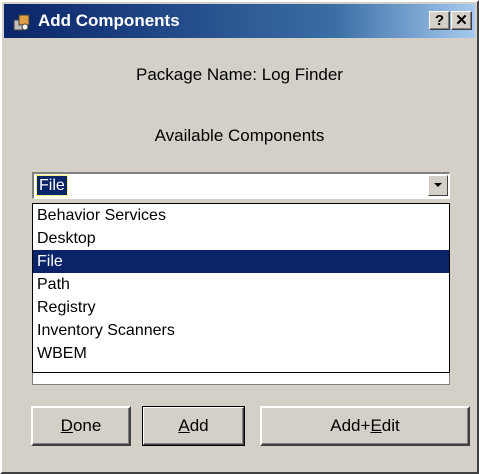 Image resolution: width=479 pixels, height=474 pixels. What do you see at coordinates (438, 185) in the screenshot?
I see `chevron-down-icon` at bounding box center [438, 185].